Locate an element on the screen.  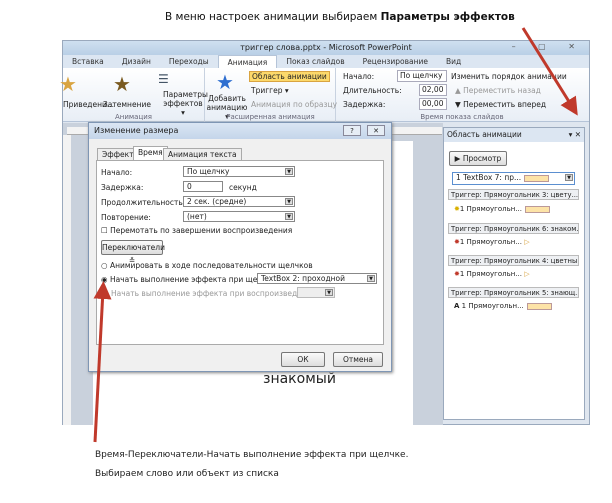
footer-line-2: Выбираем слово или объект из списка is located at coordinates (187, 474).